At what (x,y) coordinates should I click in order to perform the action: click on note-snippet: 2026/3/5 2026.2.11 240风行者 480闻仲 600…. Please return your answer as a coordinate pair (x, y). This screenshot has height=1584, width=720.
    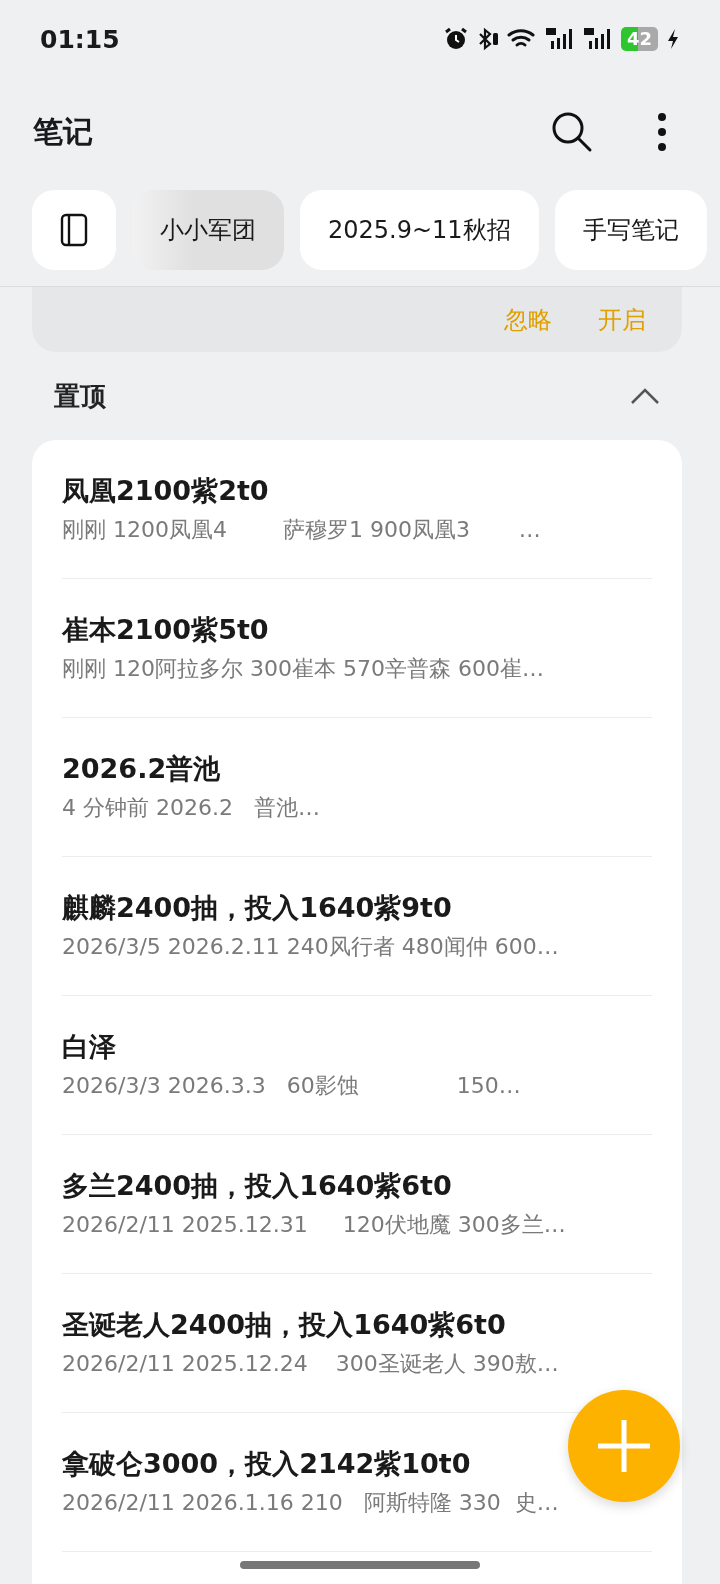
    Looking at the image, I should click on (310, 947).